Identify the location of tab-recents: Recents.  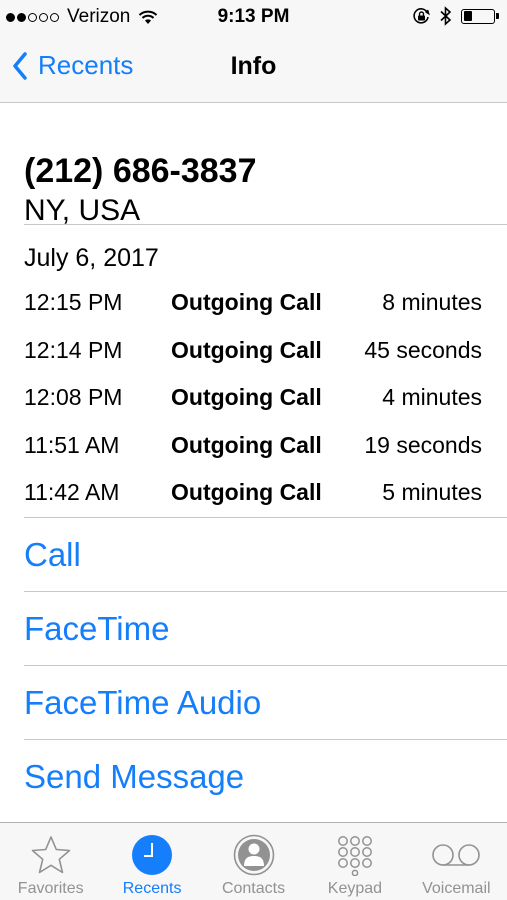
(151, 861).